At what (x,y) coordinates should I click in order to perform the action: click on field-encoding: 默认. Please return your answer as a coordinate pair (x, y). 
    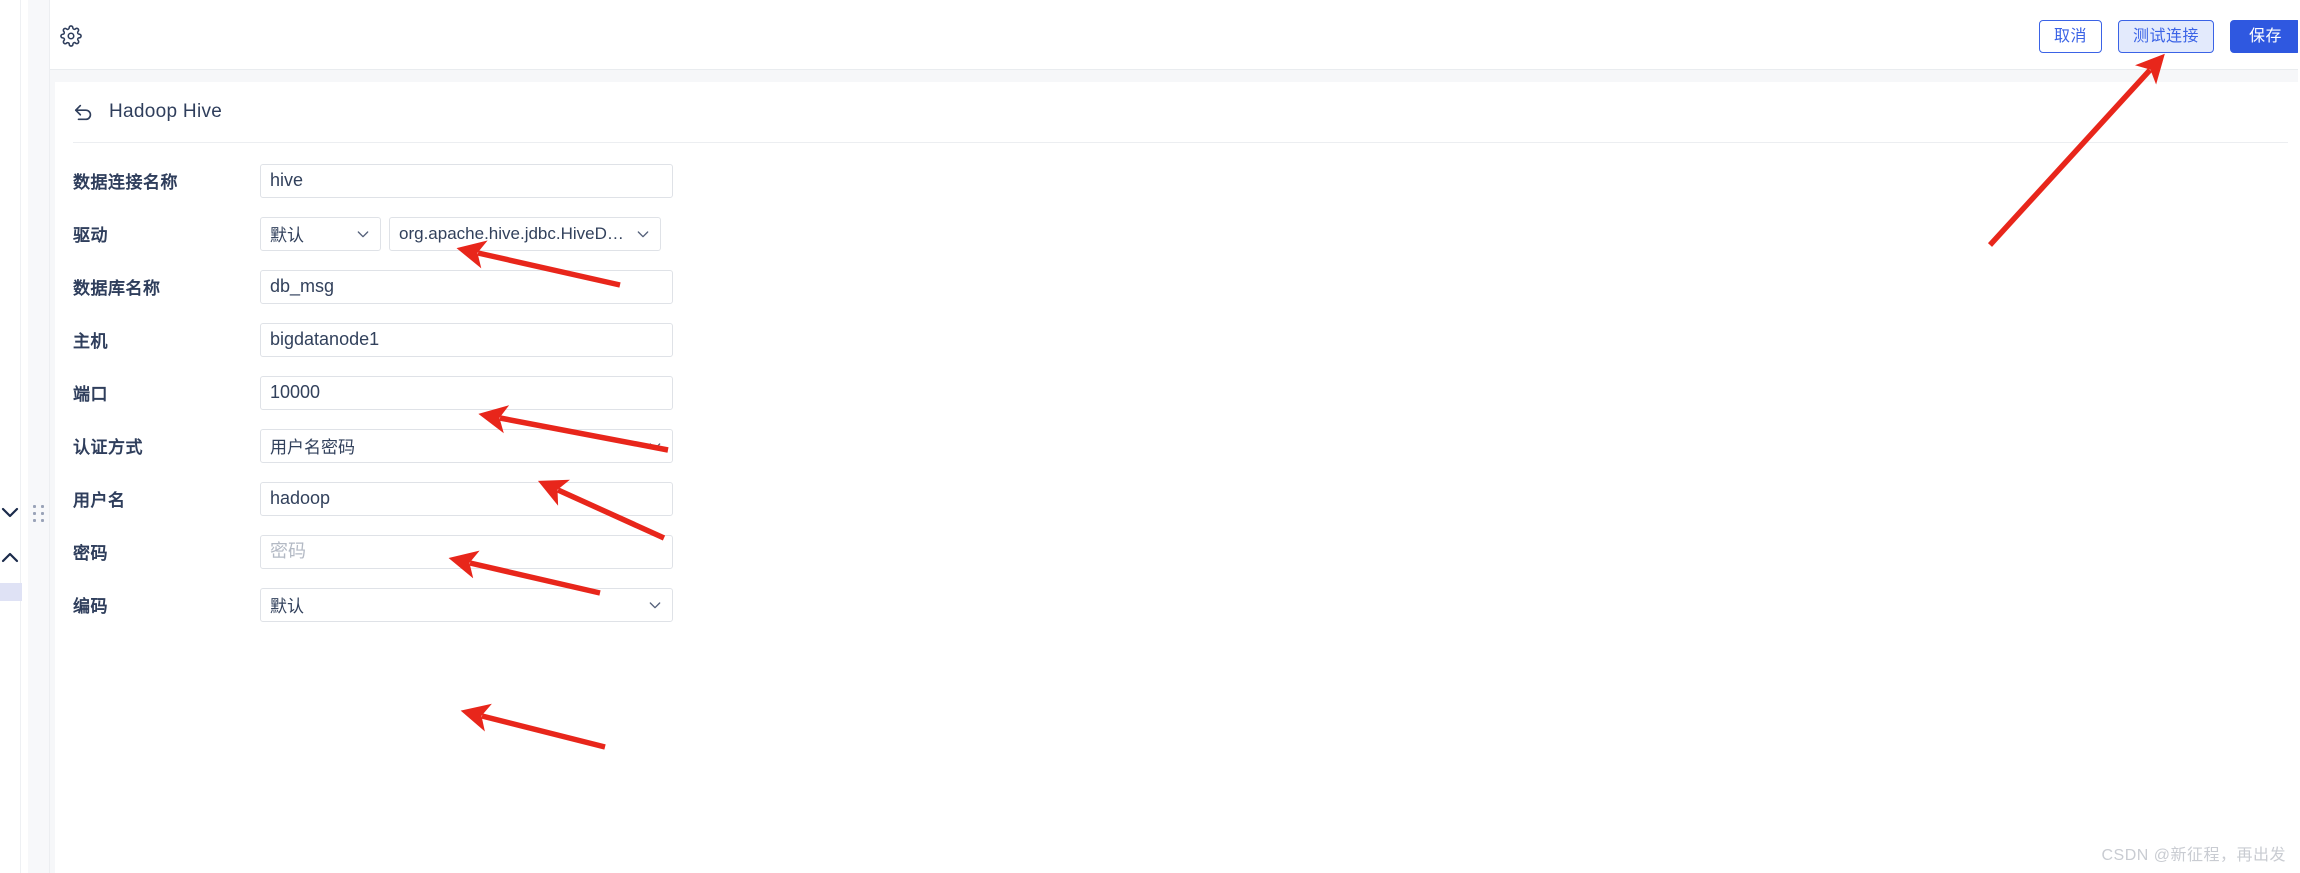
    Looking at the image, I should click on (466, 604).